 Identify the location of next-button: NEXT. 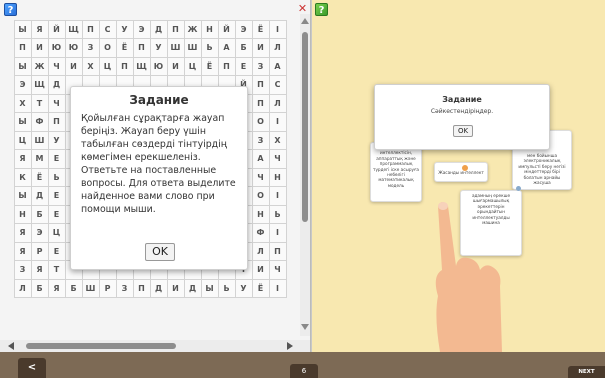
(586, 372).